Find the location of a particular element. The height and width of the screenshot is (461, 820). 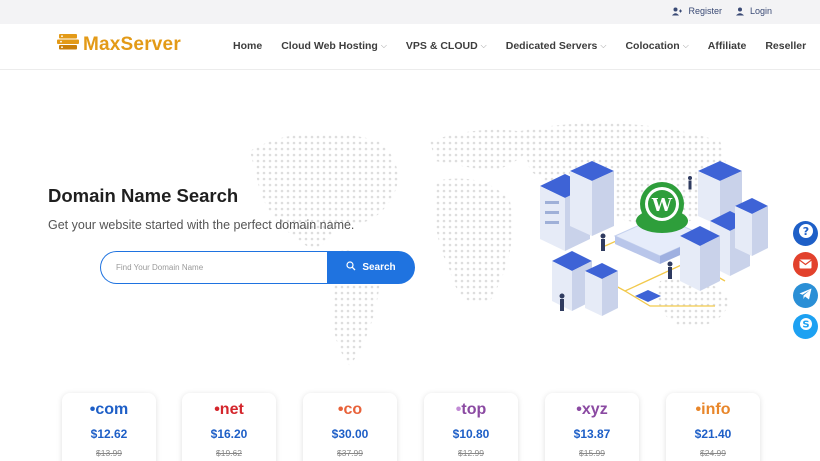

domain-price: $10.80 is located at coordinates (471, 434).